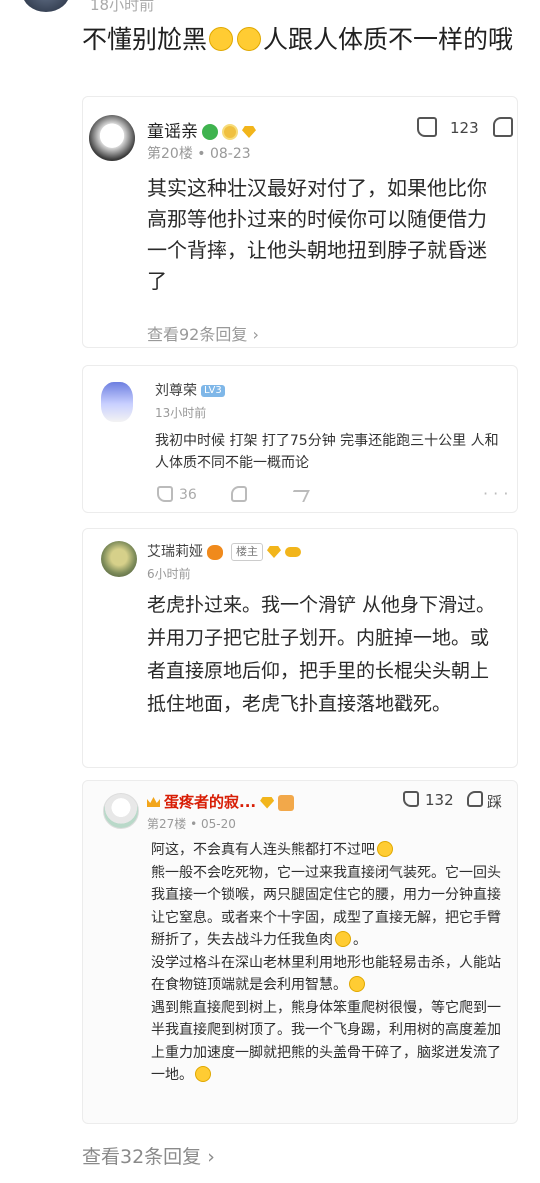 Image resolution: width=540 pixels, height=1183 pixels. Describe the element at coordinates (224, 551) in the screenshot. I see `username: 艾瑞莉娅 楼主` at that location.